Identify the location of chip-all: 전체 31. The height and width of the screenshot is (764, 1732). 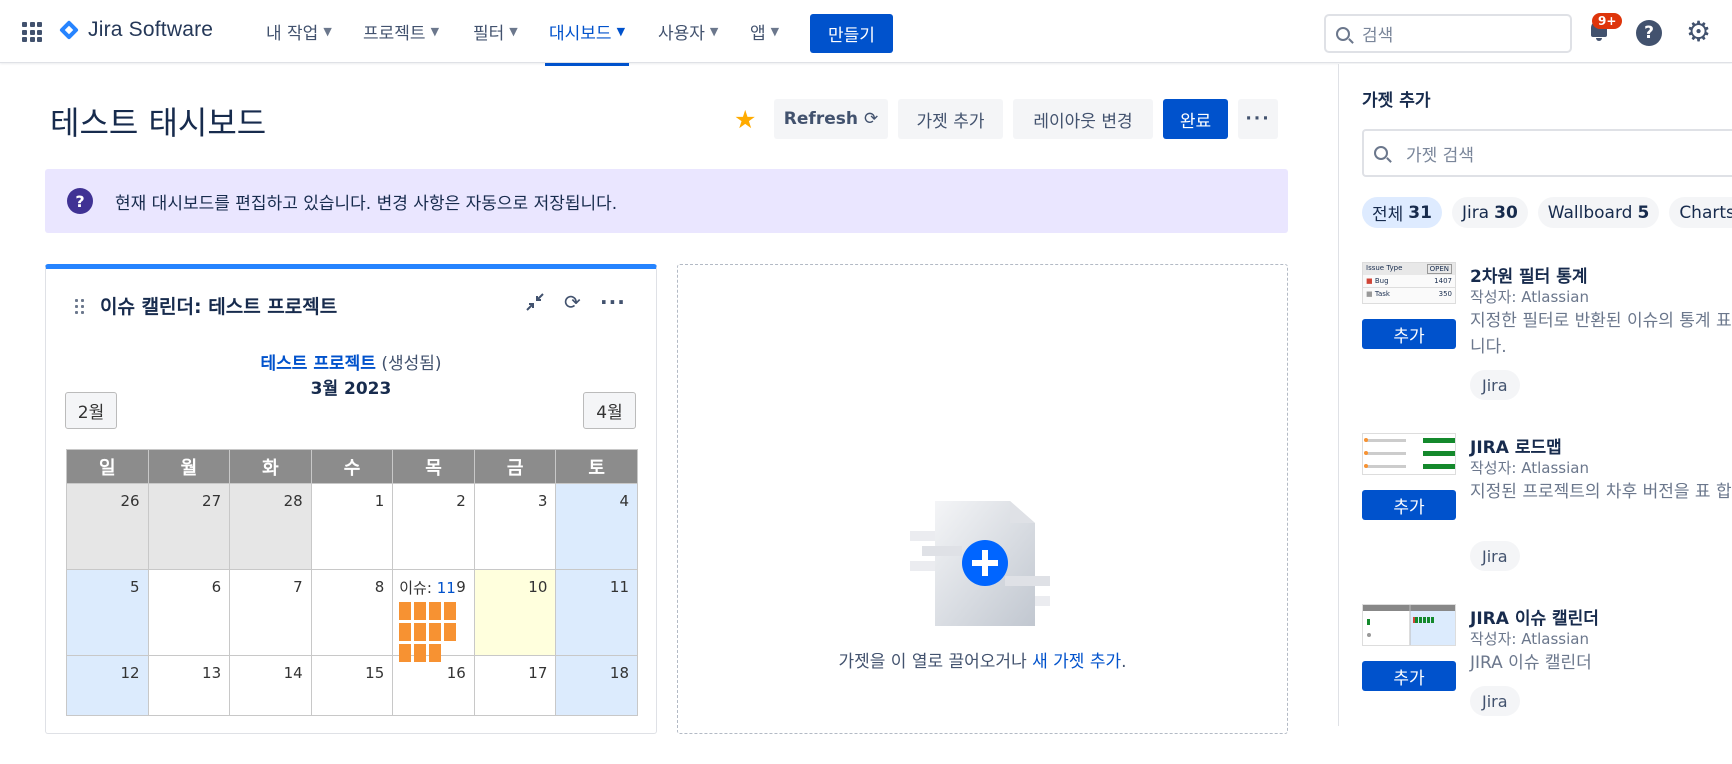
(1402, 212).